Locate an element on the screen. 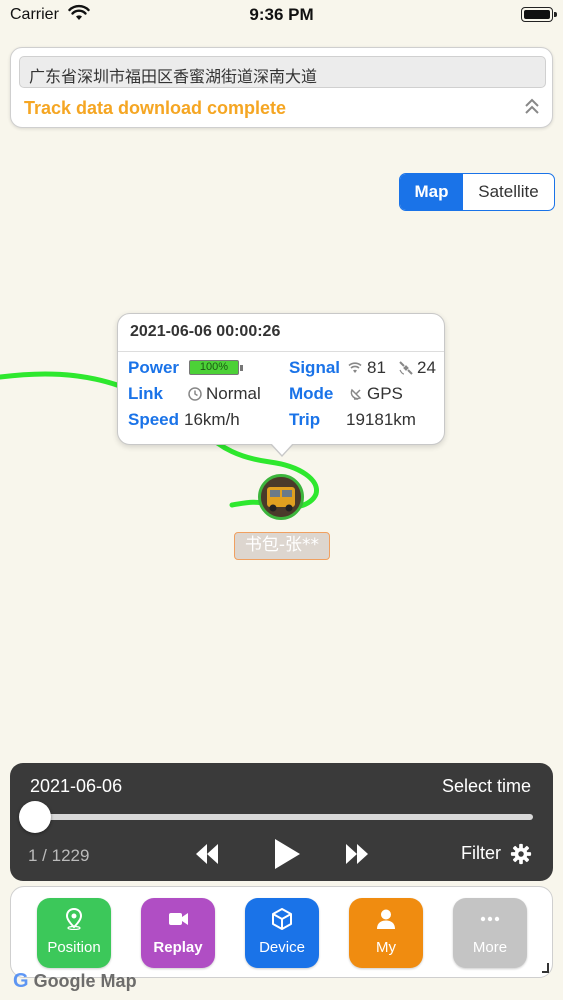 The height and width of the screenshot is (1000, 563). vehicle-marker is located at coordinates (281, 497).